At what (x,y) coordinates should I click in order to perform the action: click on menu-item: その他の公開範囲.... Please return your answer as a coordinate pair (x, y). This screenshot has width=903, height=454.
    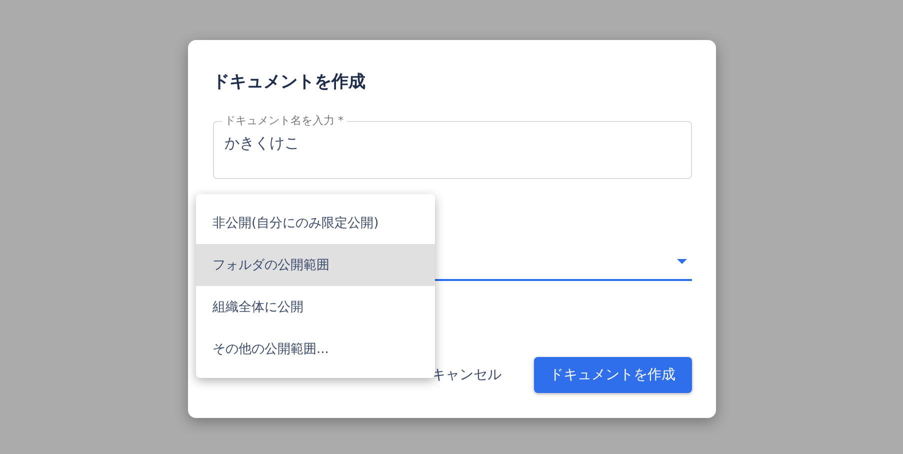
    Looking at the image, I should click on (315, 349).